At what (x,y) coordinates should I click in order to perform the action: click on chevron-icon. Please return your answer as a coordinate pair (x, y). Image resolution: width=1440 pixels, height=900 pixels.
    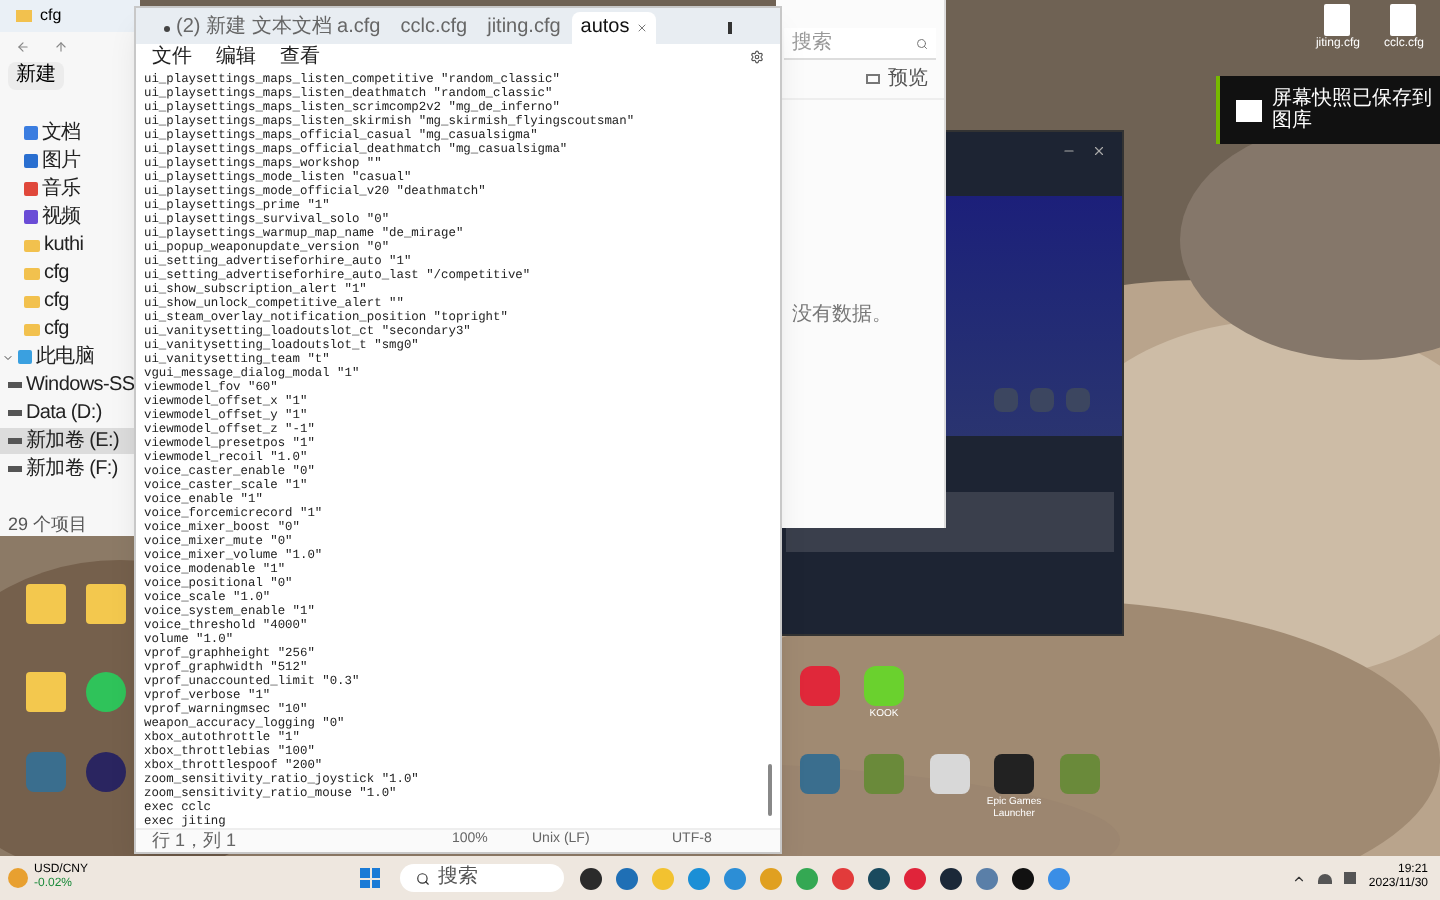
    Looking at the image, I should click on (8, 357).